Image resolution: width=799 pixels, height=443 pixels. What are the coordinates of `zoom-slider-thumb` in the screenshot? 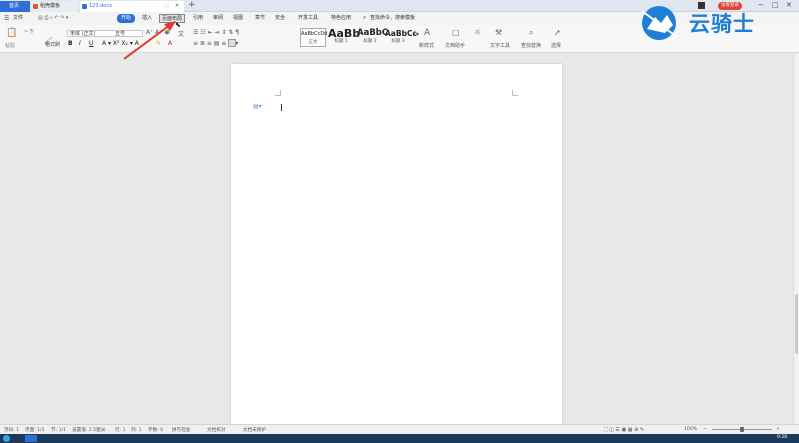 It's located at (742, 429).